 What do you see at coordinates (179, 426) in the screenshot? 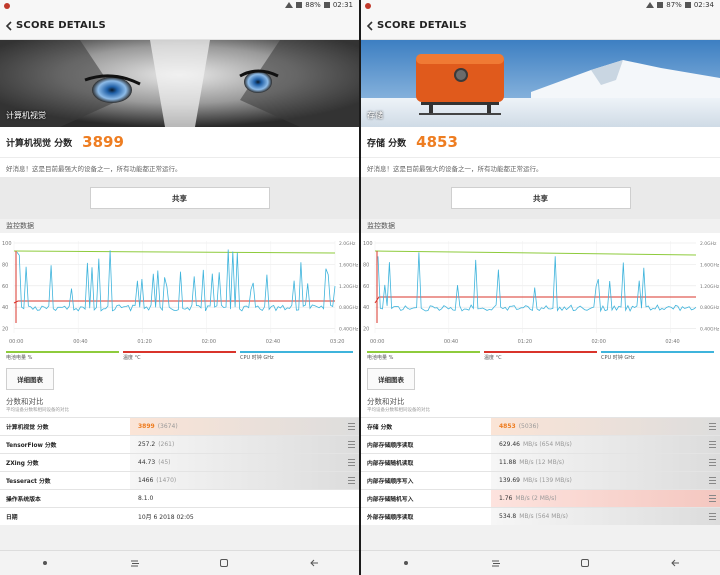
I see `table-row: 计算机视觉 分数 3899 (3674)` at bounding box center [179, 426].